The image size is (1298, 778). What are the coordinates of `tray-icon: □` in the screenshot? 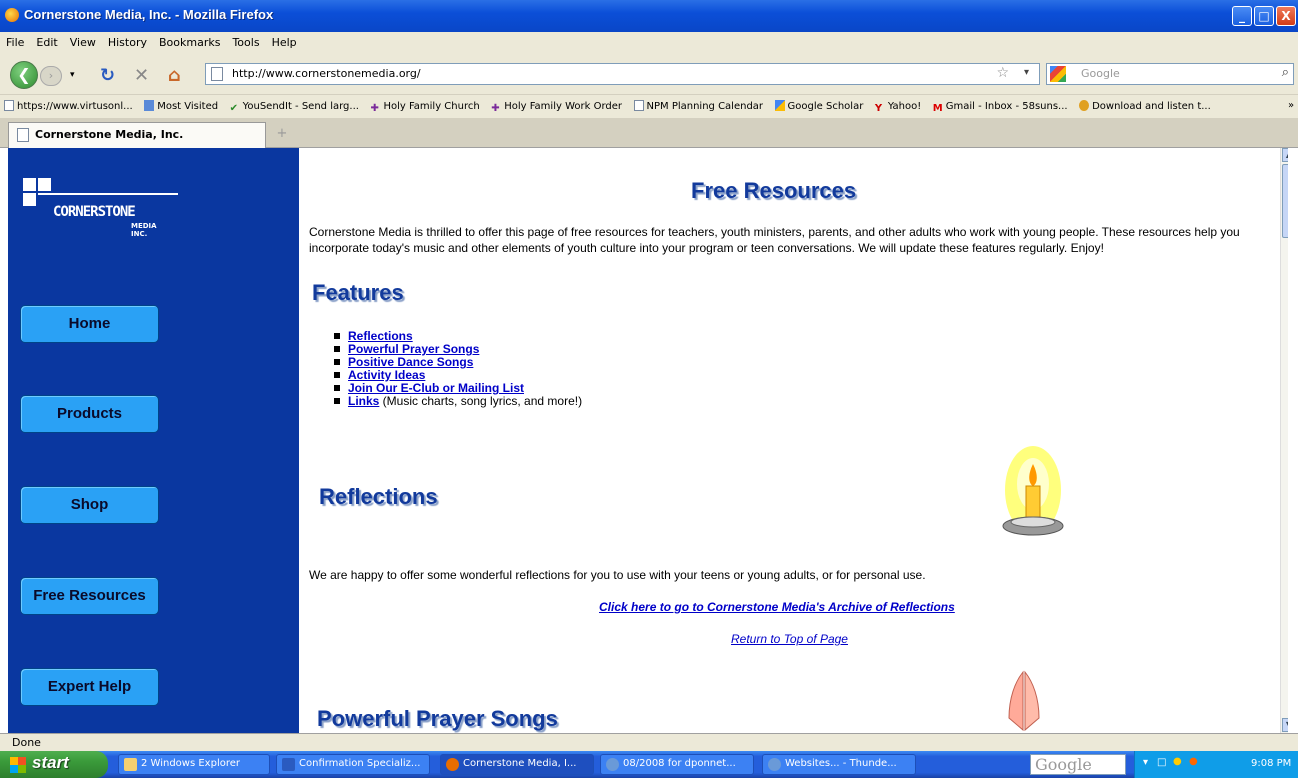 It's located at (1161, 762).